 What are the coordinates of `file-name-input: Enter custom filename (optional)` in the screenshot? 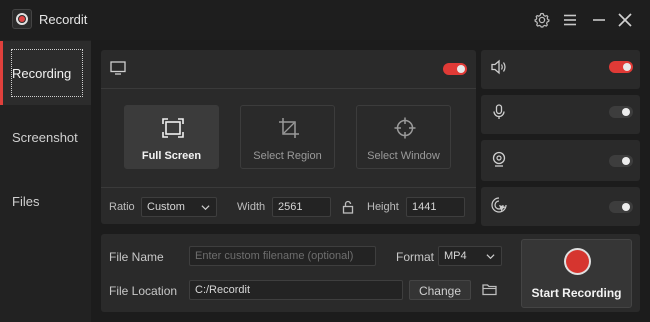 It's located at (282, 256).